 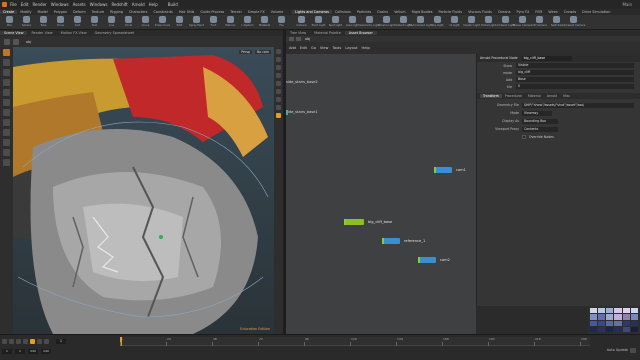 I want to click on shelf-tool-sphere: Sphere, so click(x=26, y=21).